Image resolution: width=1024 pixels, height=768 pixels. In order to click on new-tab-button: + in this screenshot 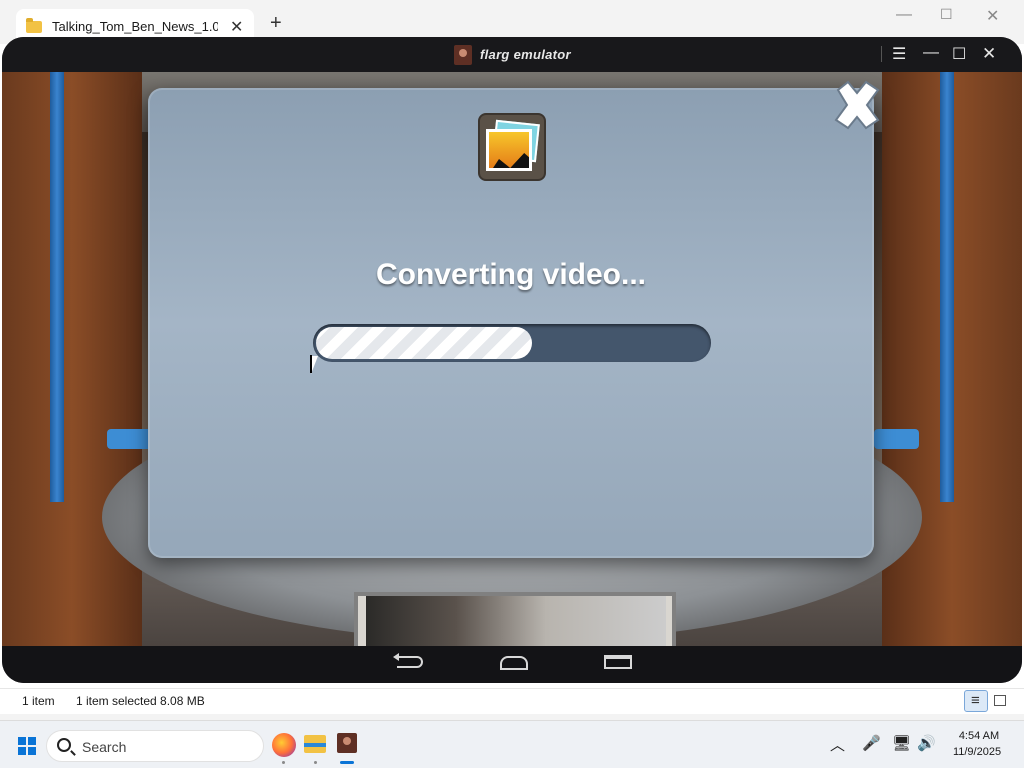, I will do `click(276, 23)`.